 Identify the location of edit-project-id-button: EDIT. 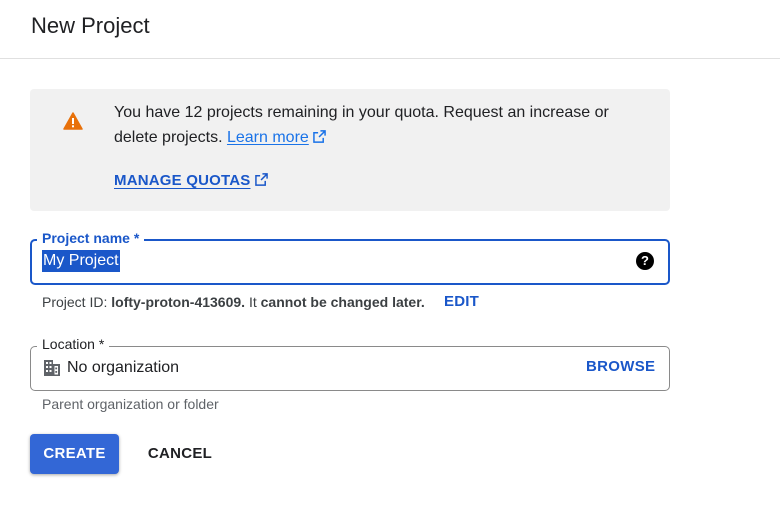
(461, 301).